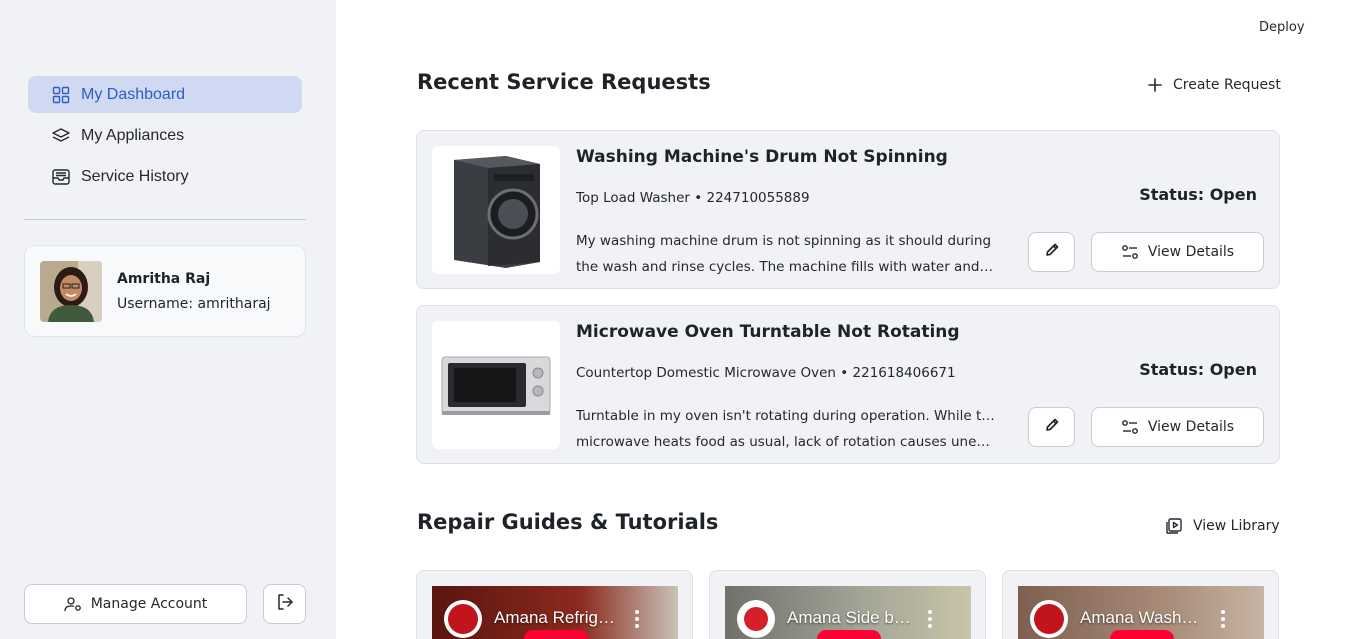  What do you see at coordinates (133, 135) in the screenshot?
I see `sidebar-item-label: My Appliances` at bounding box center [133, 135].